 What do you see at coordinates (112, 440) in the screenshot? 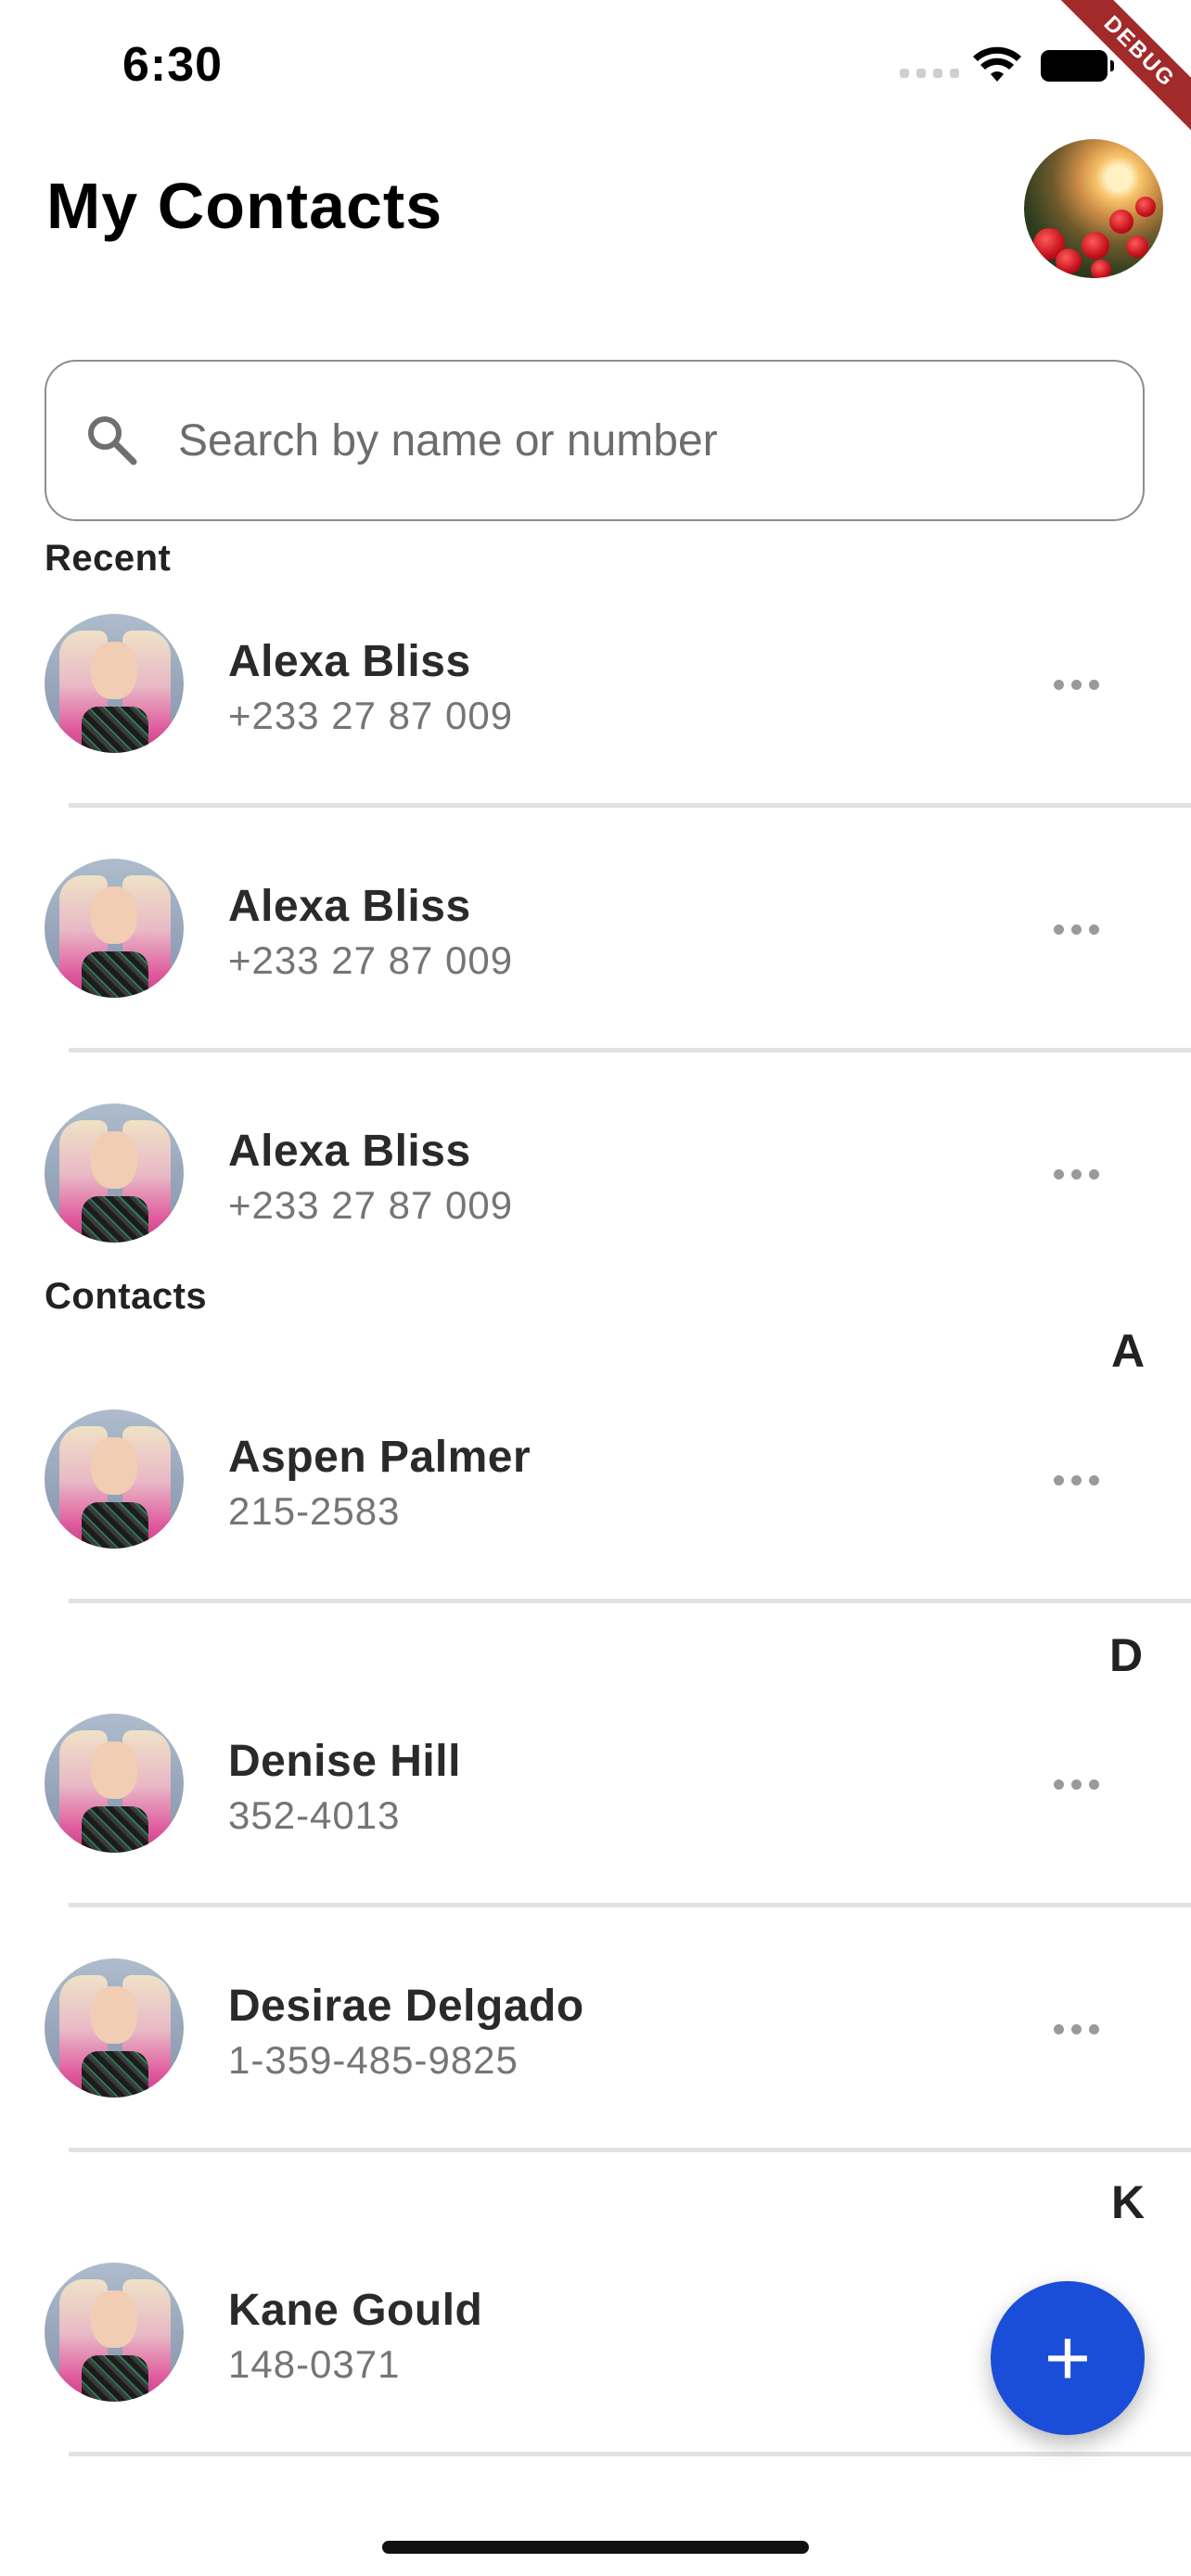
I see `search-icon` at bounding box center [112, 440].